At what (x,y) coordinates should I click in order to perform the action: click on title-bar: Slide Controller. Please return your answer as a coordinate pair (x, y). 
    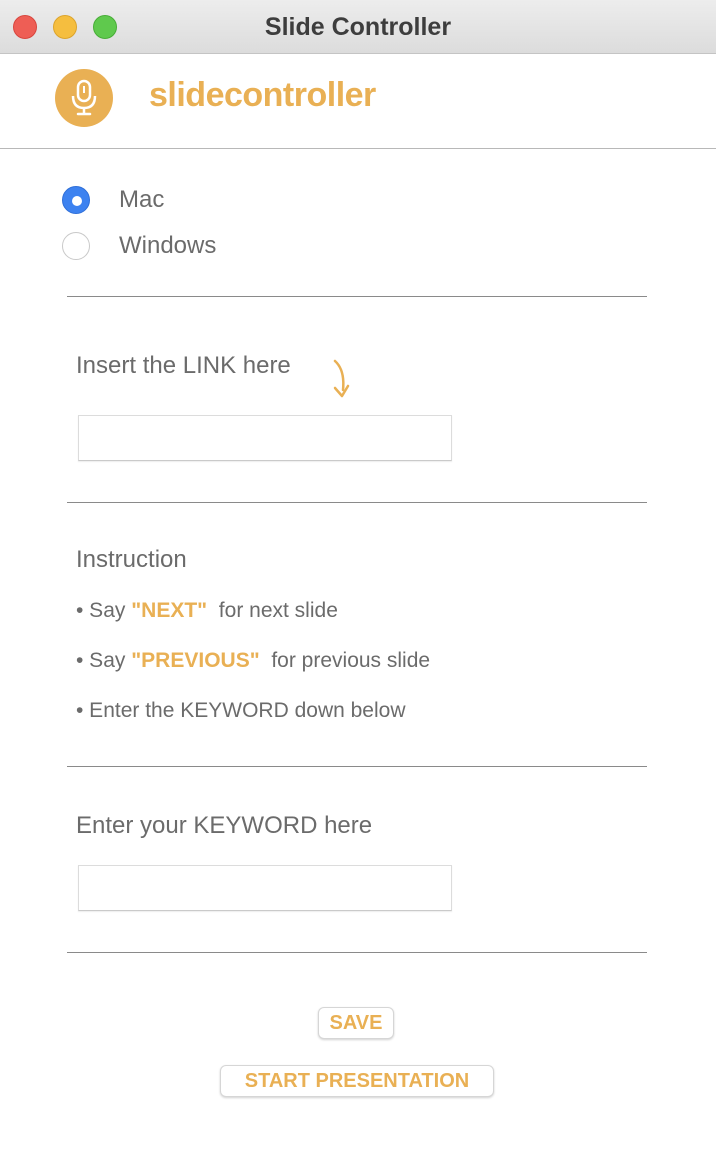
    Looking at the image, I should click on (358, 27).